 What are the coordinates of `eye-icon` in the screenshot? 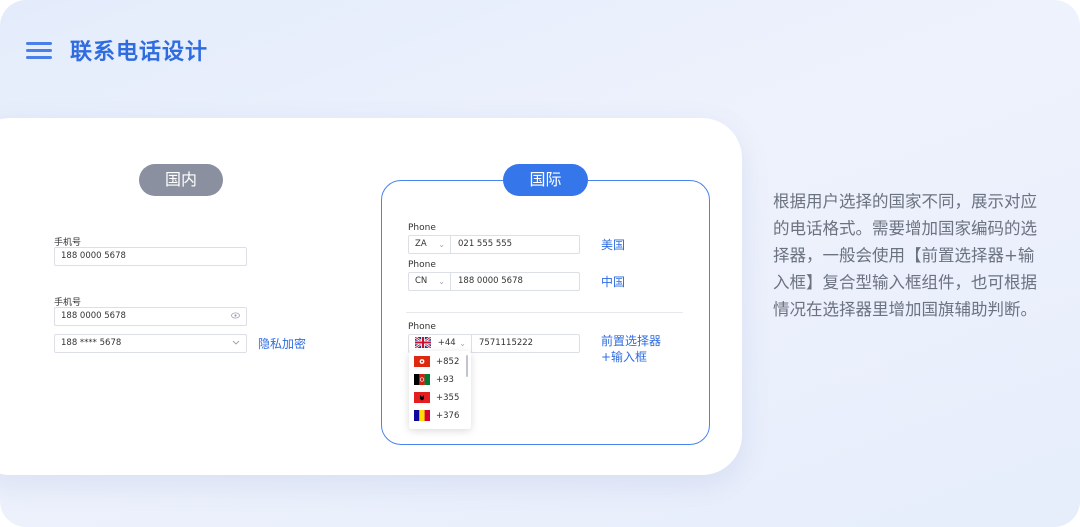 It's located at (235, 316).